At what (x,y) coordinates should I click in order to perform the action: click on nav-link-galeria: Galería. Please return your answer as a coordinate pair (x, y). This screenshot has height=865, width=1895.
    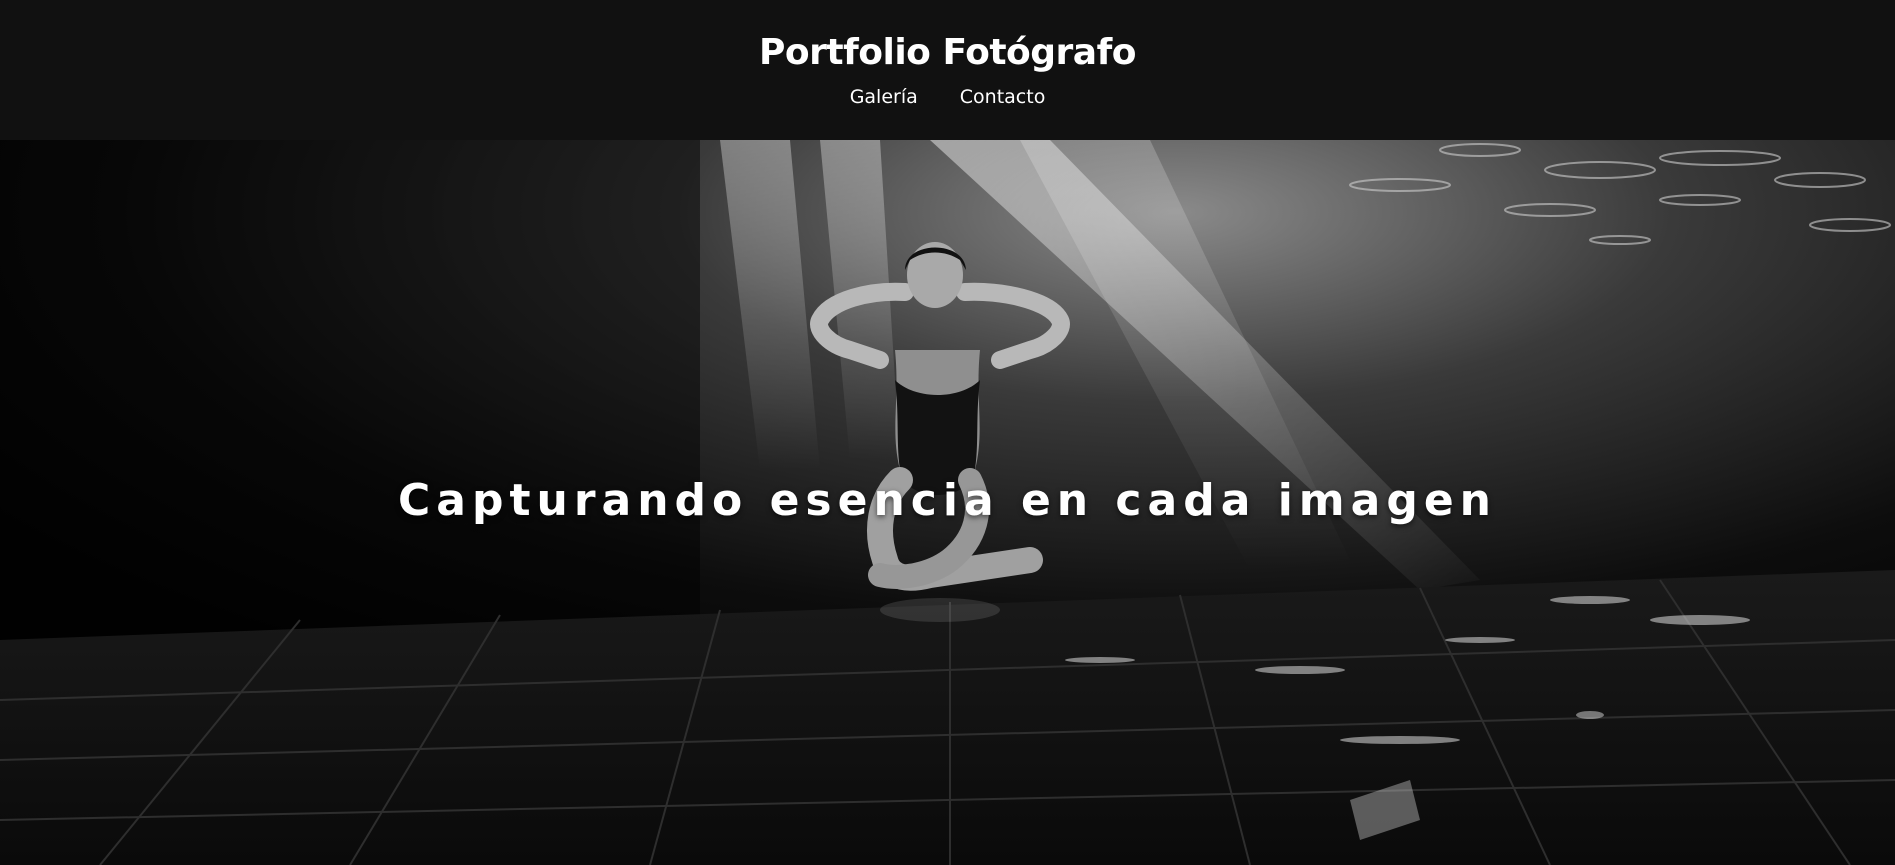
    Looking at the image, I should click on (884, 97).